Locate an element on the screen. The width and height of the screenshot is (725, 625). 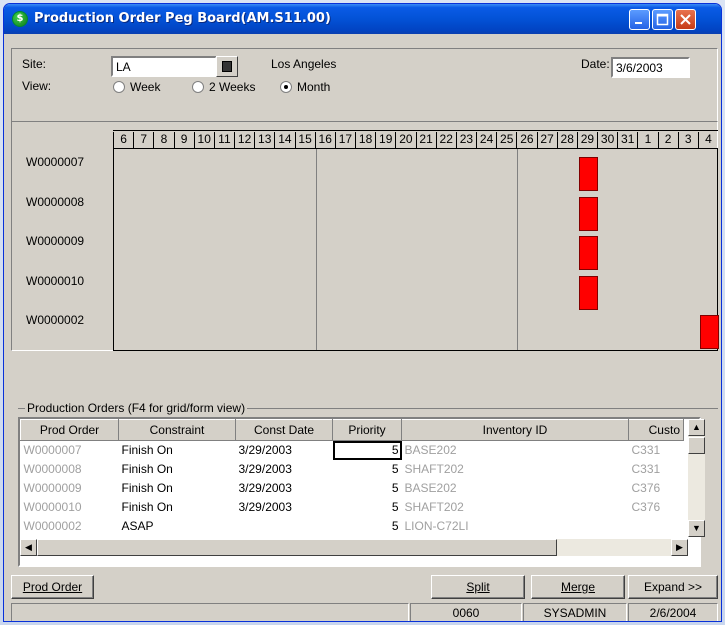
view-2weeks-radio is located at coordinates (198, 87).